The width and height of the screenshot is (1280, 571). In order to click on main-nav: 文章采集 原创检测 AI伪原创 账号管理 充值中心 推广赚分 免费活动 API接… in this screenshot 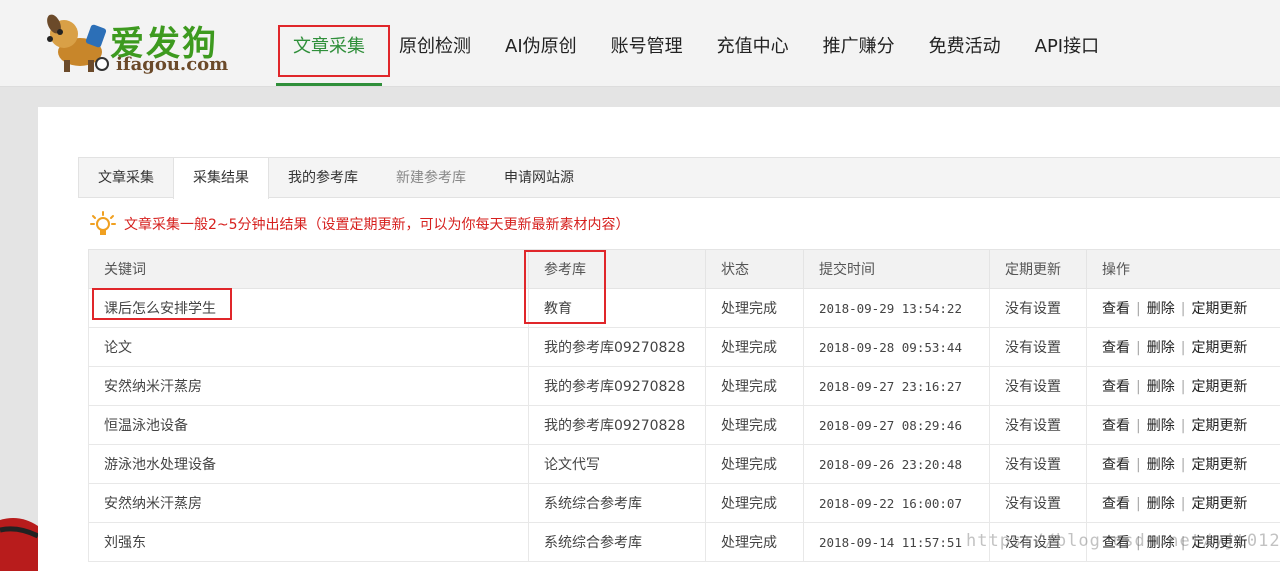, I will do `click(696, 43)`.